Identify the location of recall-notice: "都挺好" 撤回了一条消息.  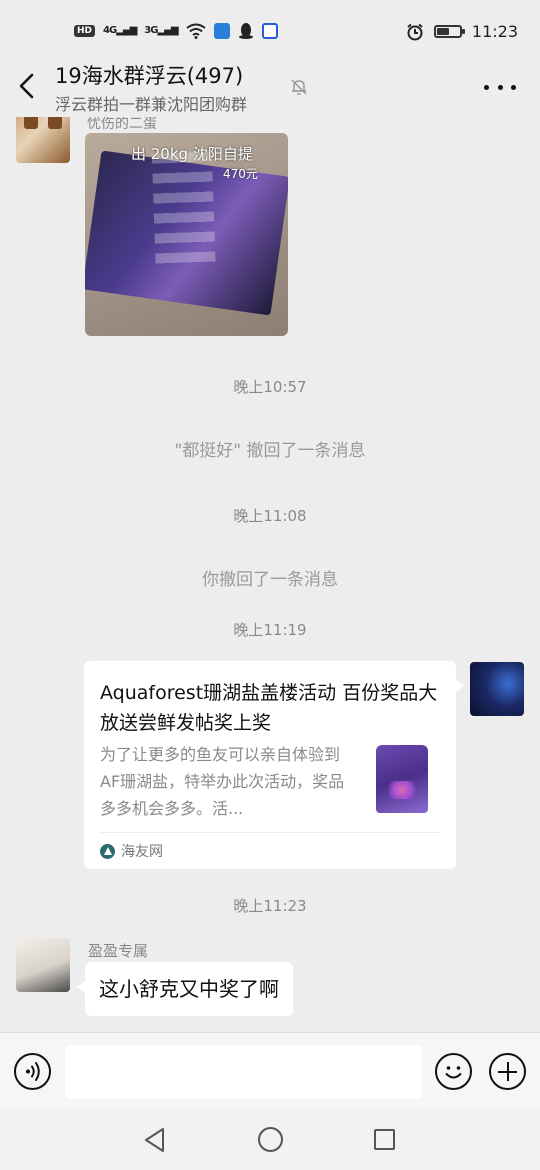
(270, 451).